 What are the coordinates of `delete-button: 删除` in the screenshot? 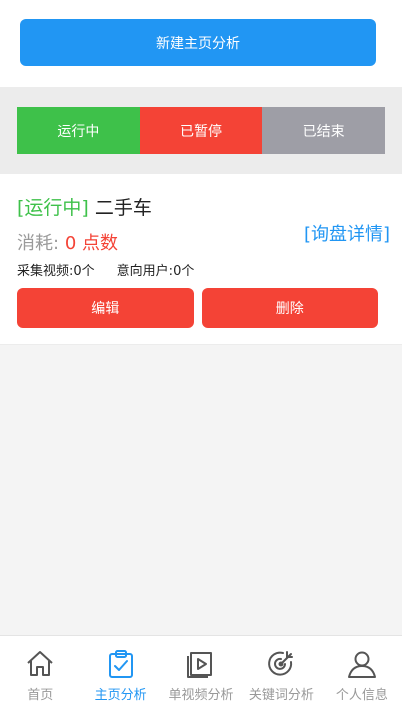 It's located at (289, 308).